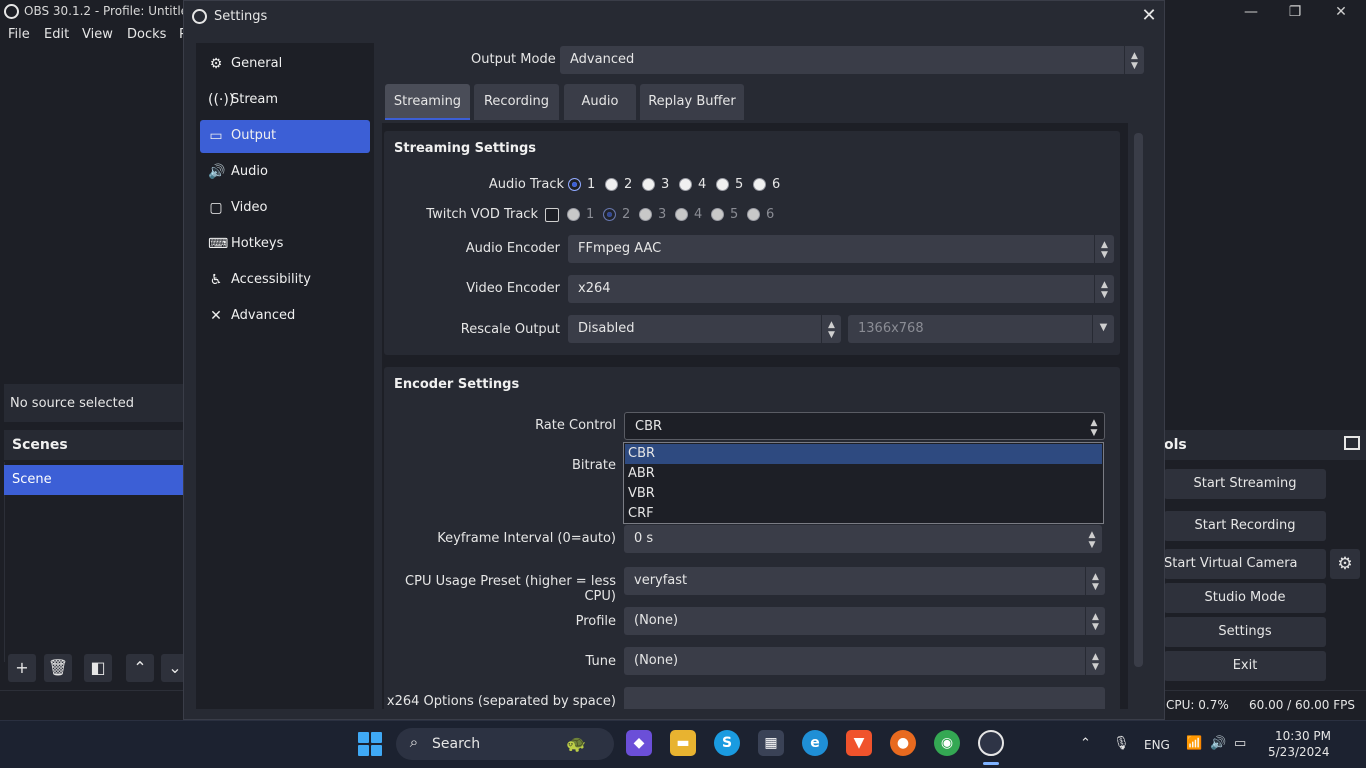 The height and width of the screenshot is (768, 1366). Describe the element at coordinates (864, 426) in the screenshot. I see `rate-control-select: CBR ▲ ▼` at that location.